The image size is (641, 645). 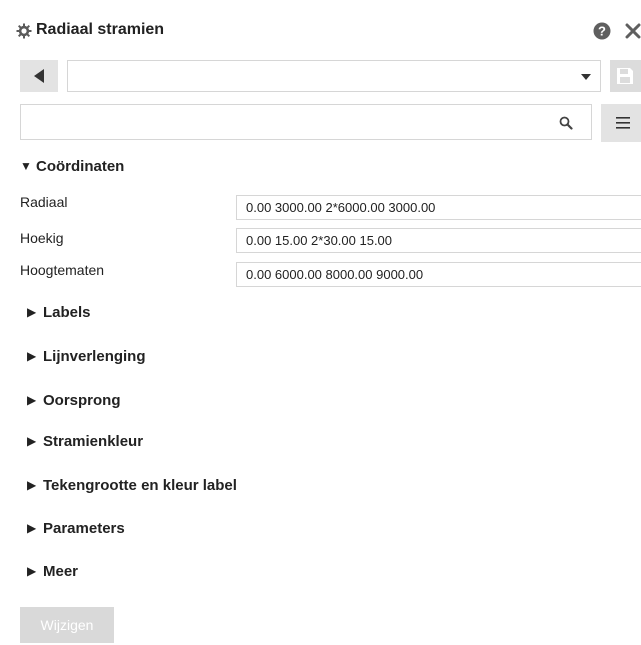 I want to click on save-icon, so click(x=625, y=76).